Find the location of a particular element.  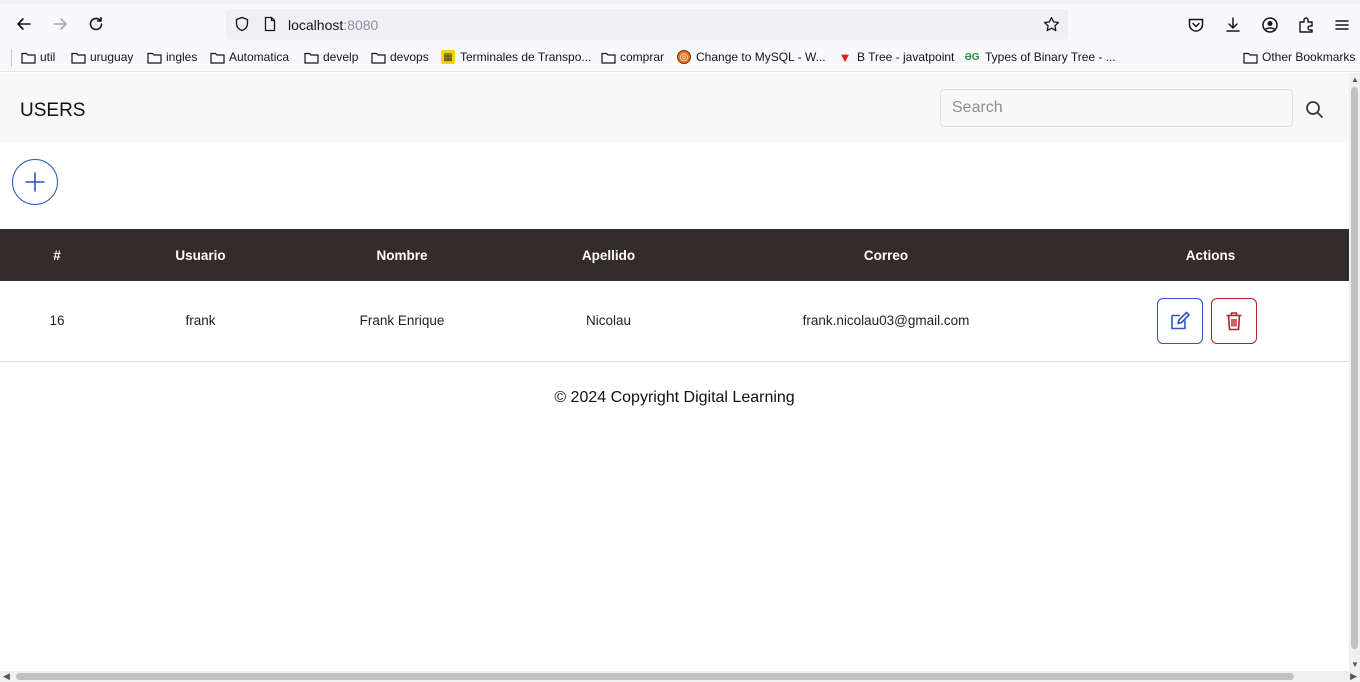

bookmark-label: uruguay is located at coordinates (112, 57).